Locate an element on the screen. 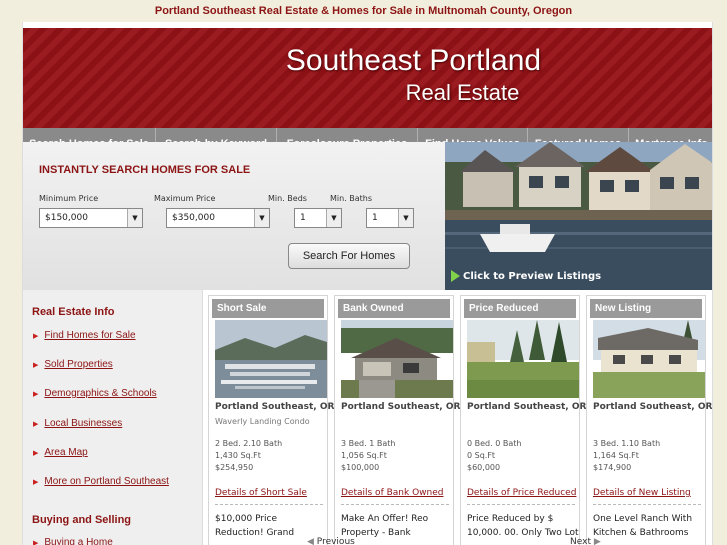  sidebar-link-demographics: ▶ Demographics & Schools is located at coordinates (95, 393).